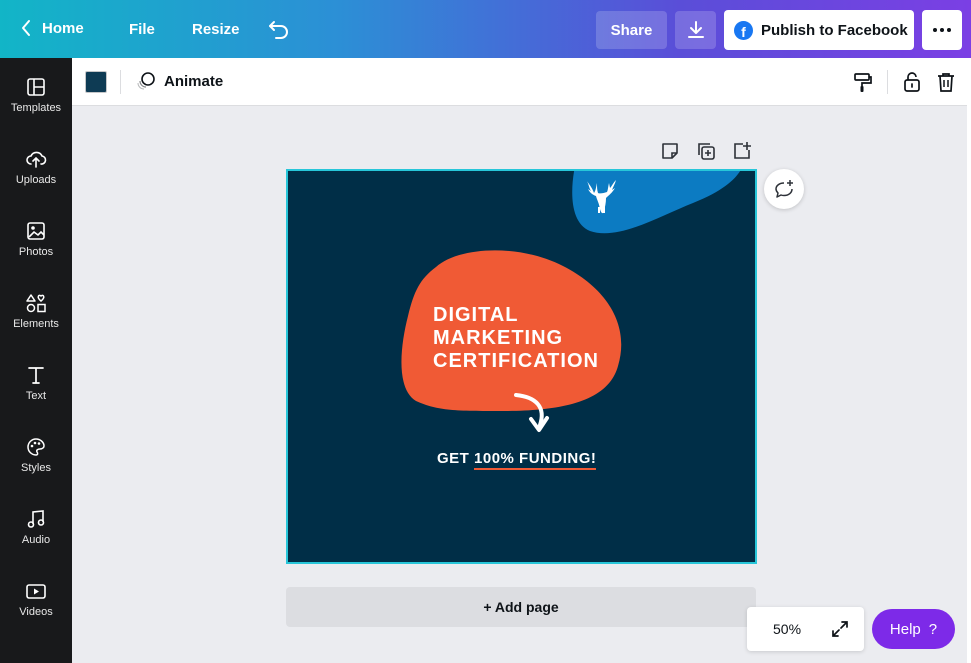 Image resolution: width=971 pixels, height=663 pixels. I want to click on home-button: Home, so click(52, 28).